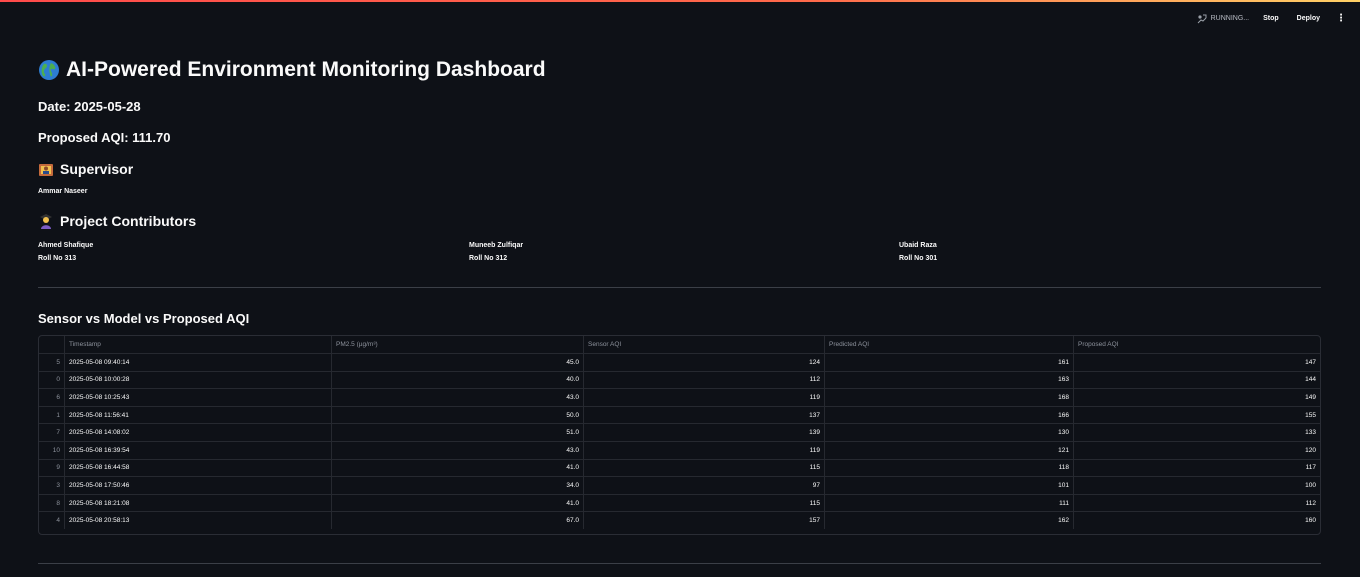 This screenshot has width=1360, height=577. I want to click on main-menu-button: ⋮, so click(1341, 18).